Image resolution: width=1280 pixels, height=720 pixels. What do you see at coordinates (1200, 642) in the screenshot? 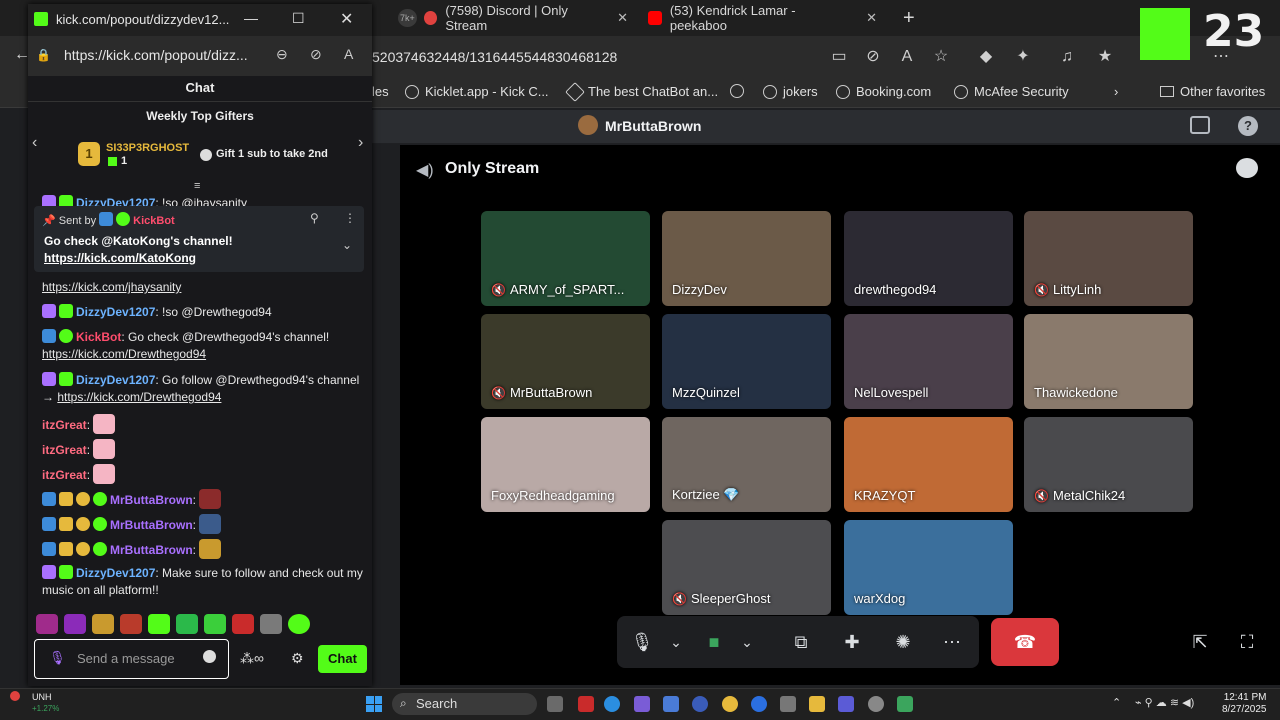
I see `popout-icon: ⇱` at bounding box center [1200, 642].